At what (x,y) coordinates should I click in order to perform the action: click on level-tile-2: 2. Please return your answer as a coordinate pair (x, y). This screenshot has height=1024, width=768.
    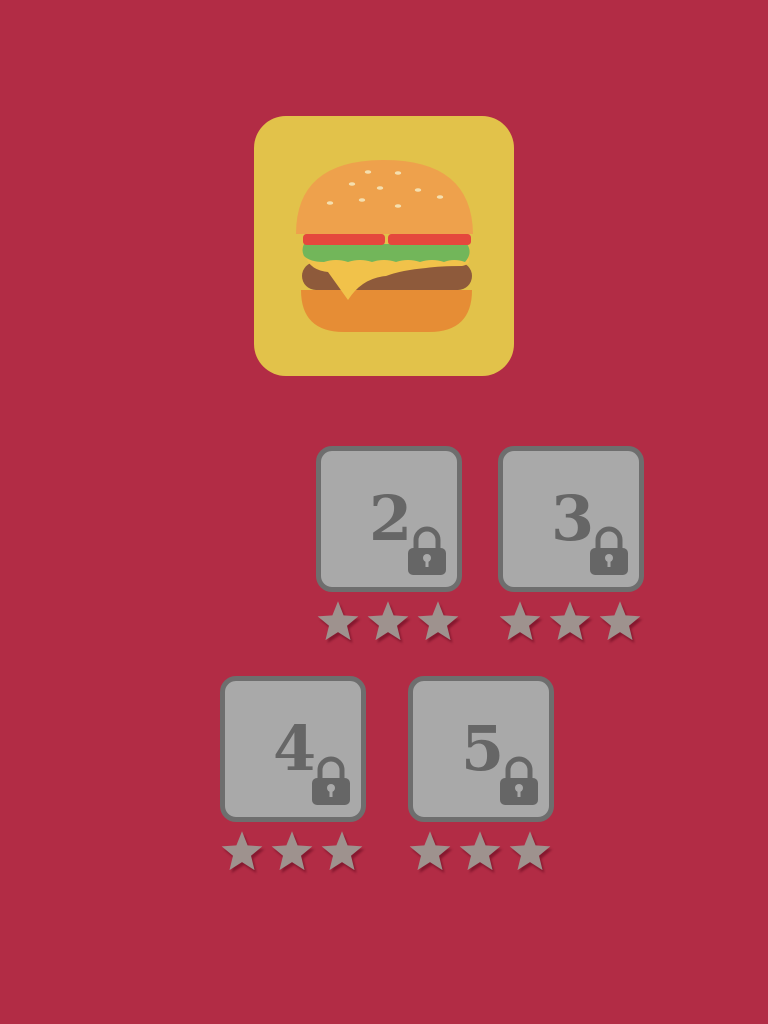
    Looking at the image, I should click on (389, 519).